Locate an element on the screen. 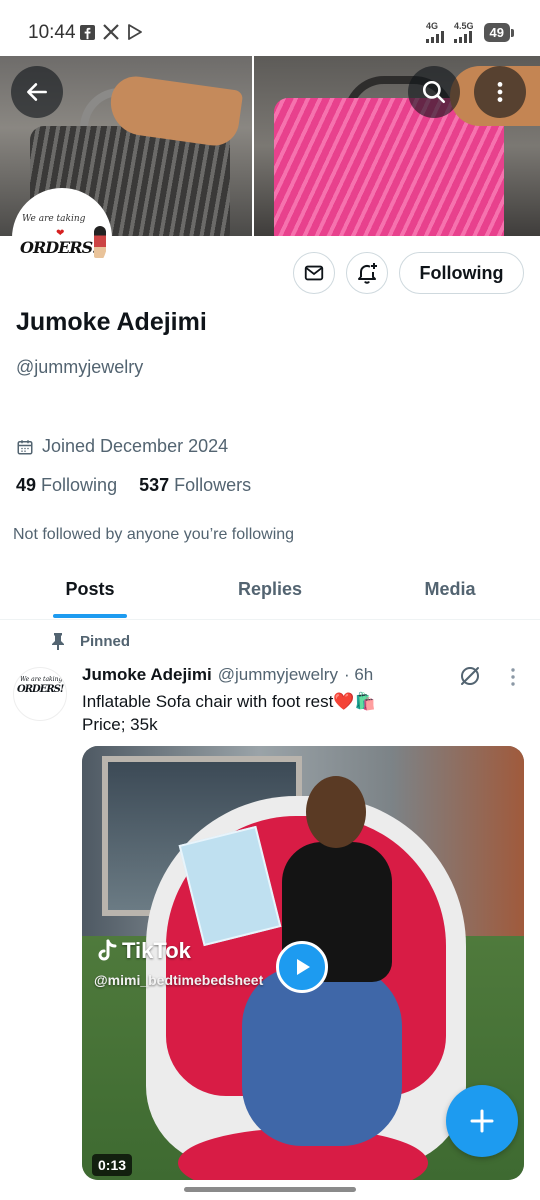 The width and height of the screenshot is (540, 1200). back-button is located at coordinates (37, 92).